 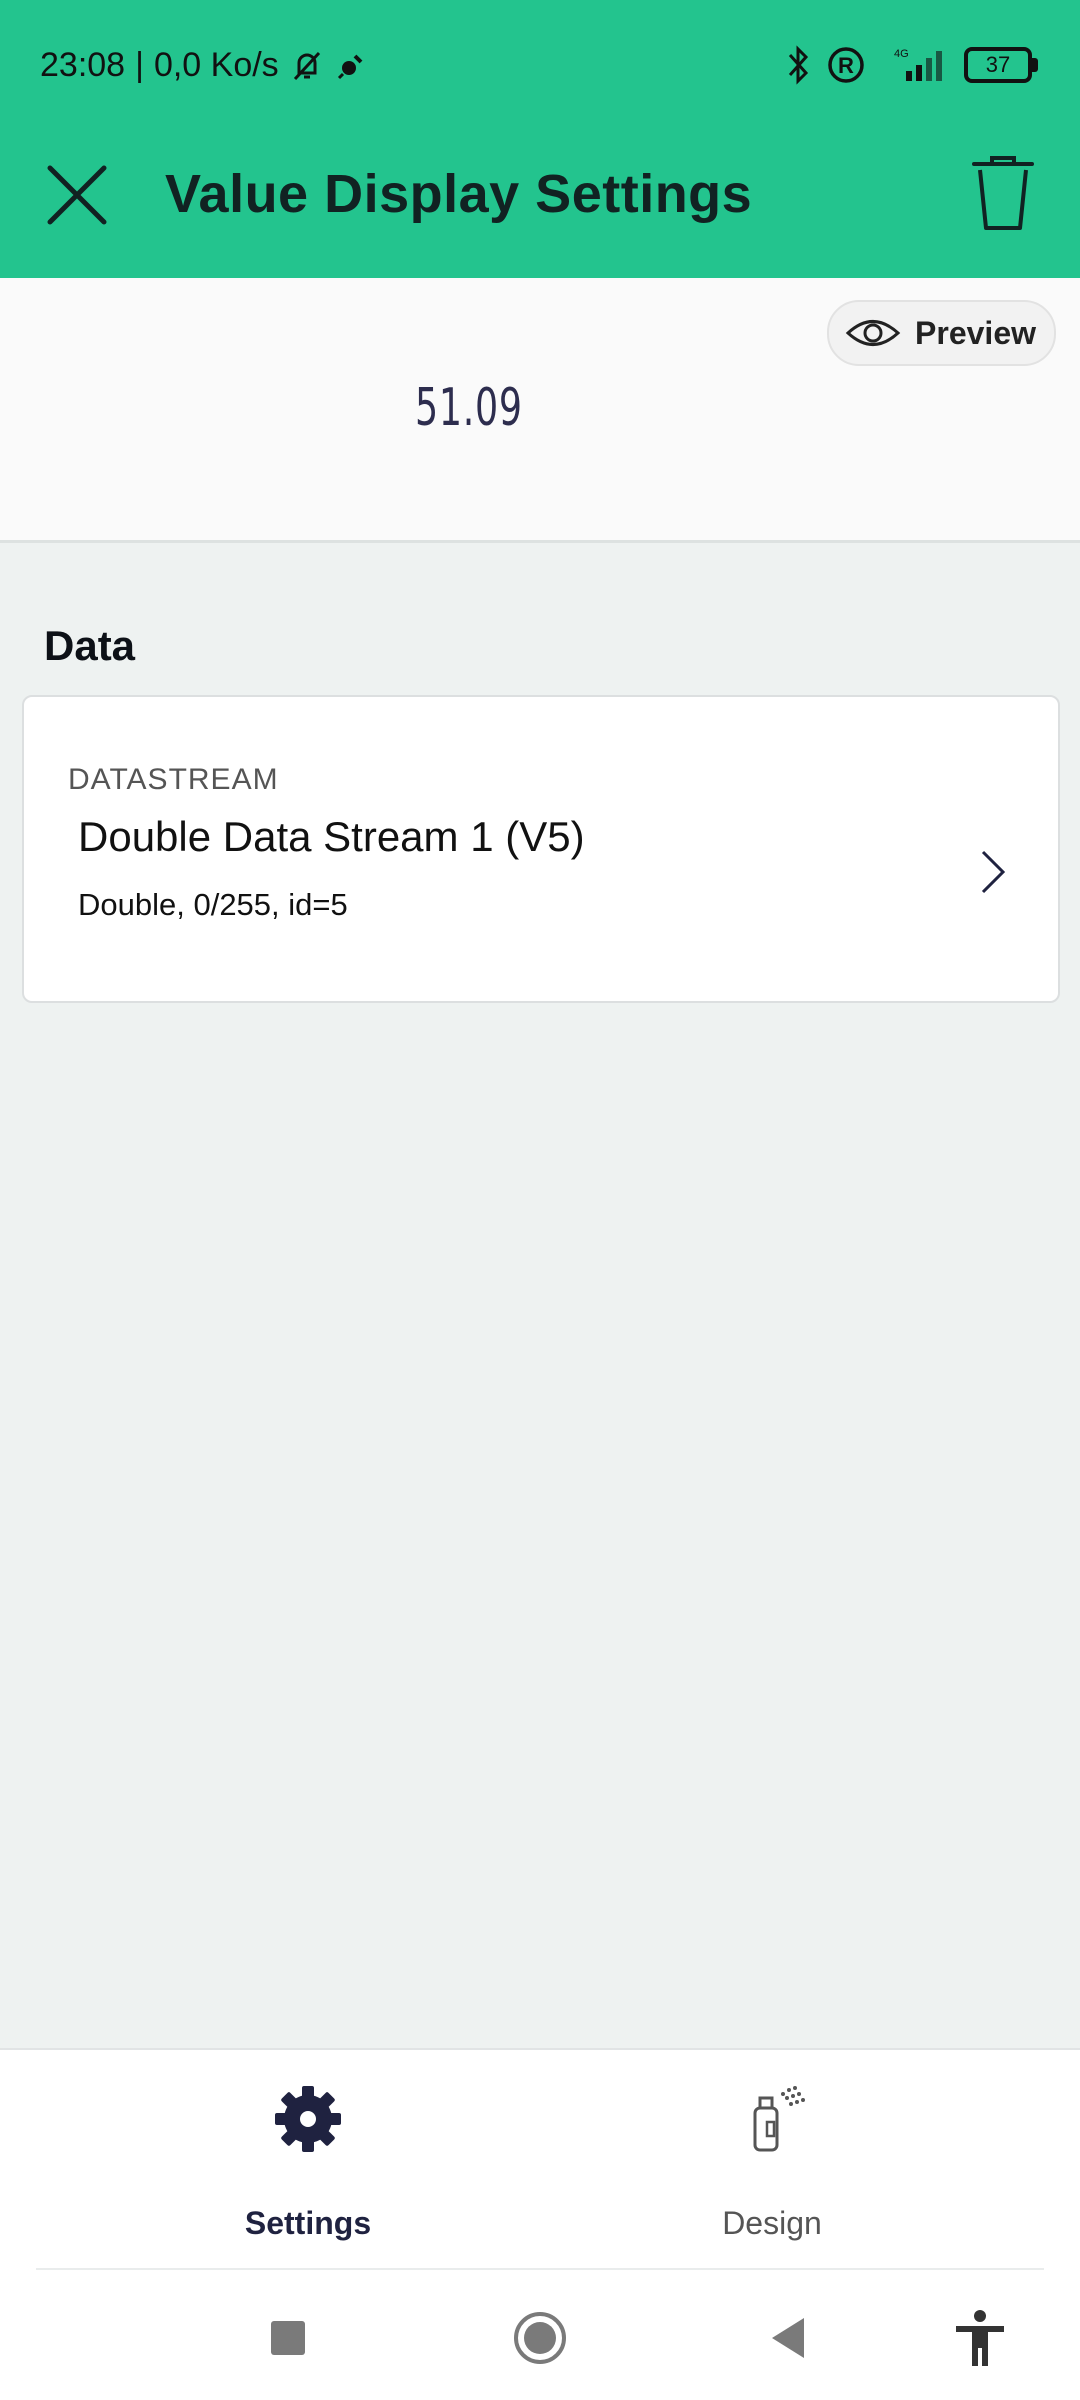 What do you see at coordinates (772, 2223) in the screenshot?
I see `tab-design-label: Design` at bounding box center [772, 2223].